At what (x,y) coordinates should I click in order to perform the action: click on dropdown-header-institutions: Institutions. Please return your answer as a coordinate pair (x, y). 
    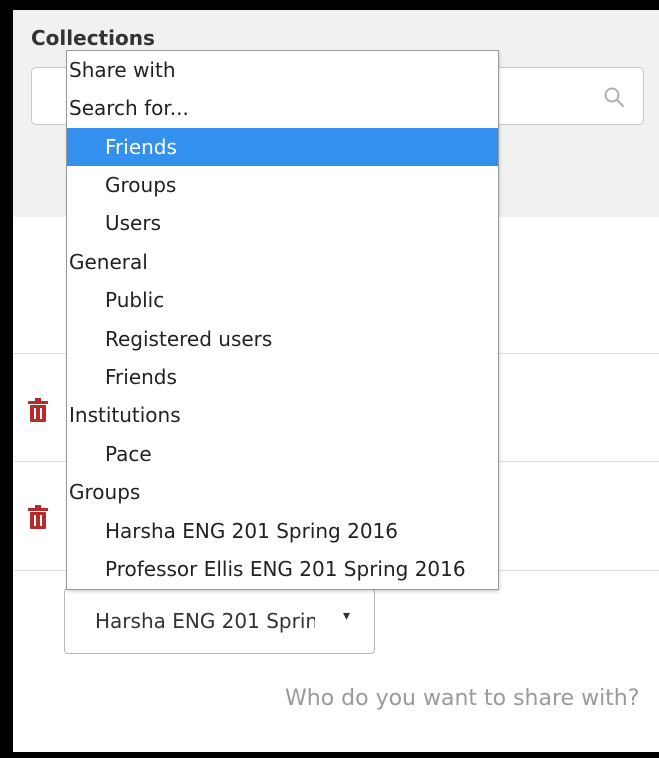
    Looking at the image, I should click on (125, 415).